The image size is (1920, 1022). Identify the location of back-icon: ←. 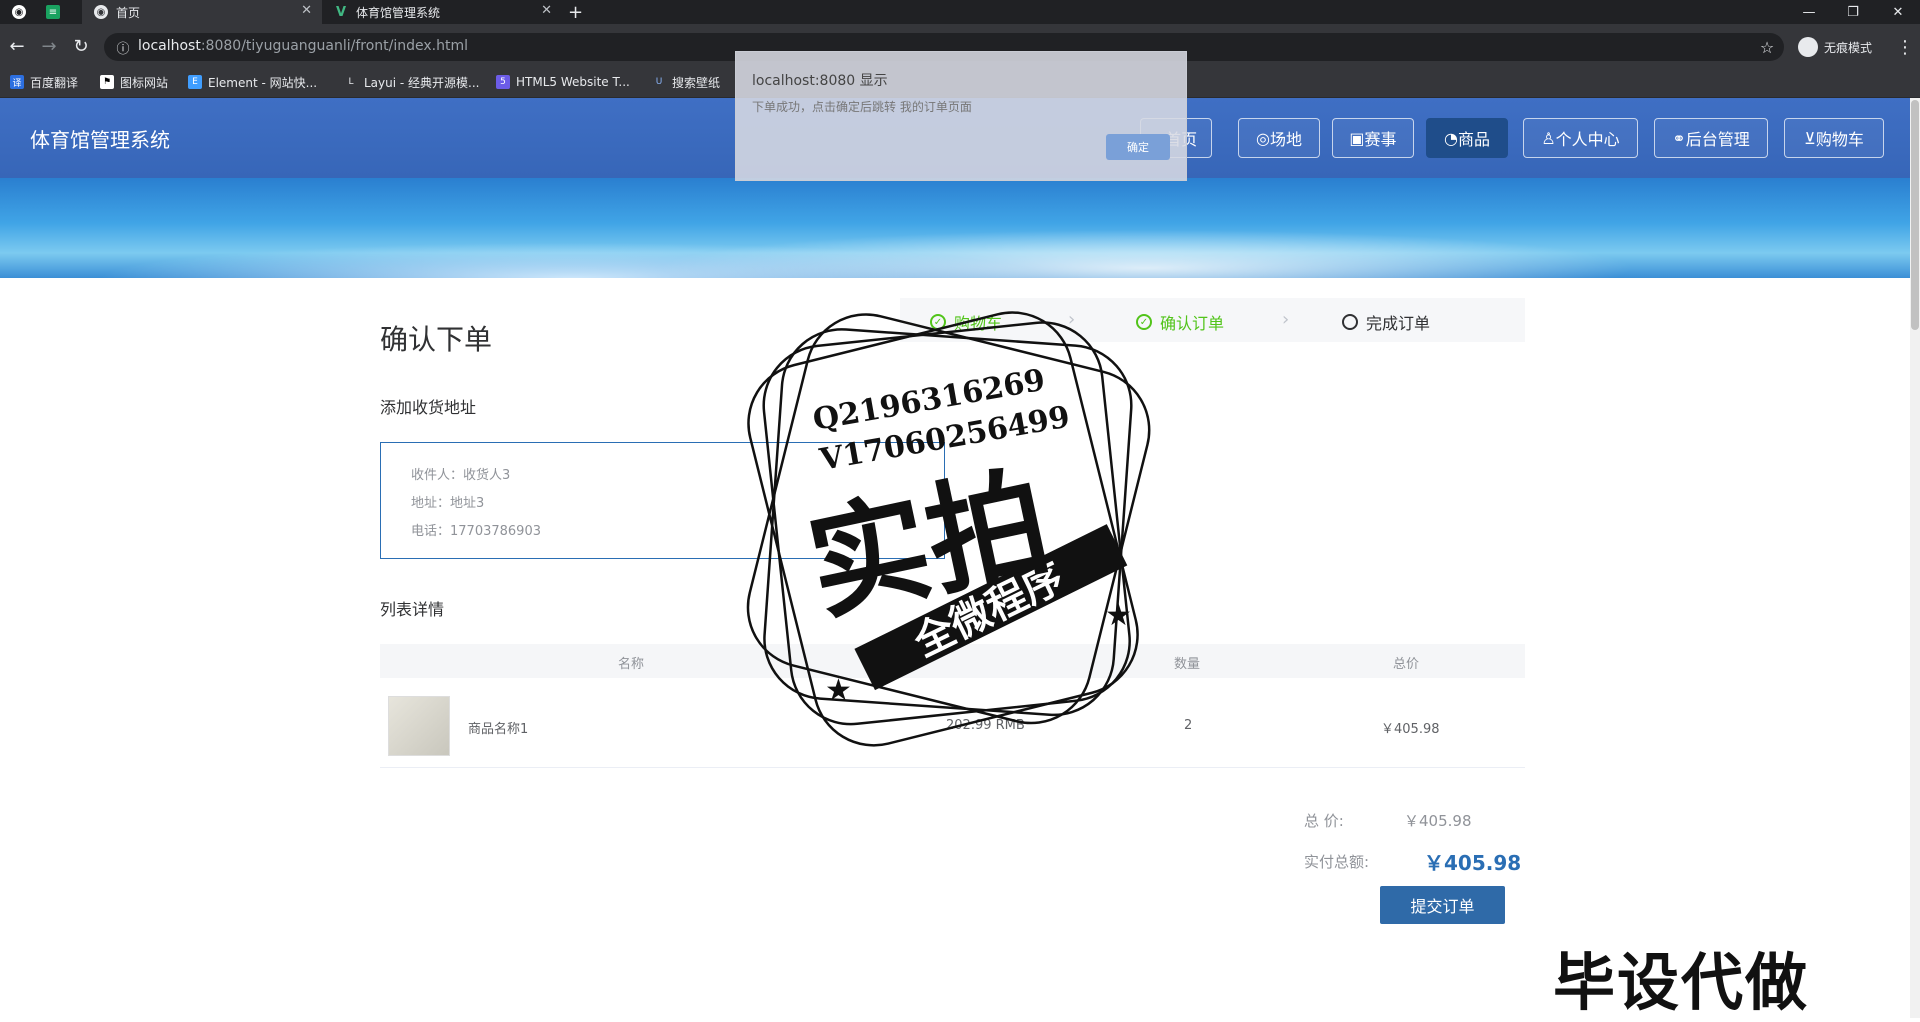
(17, 46).